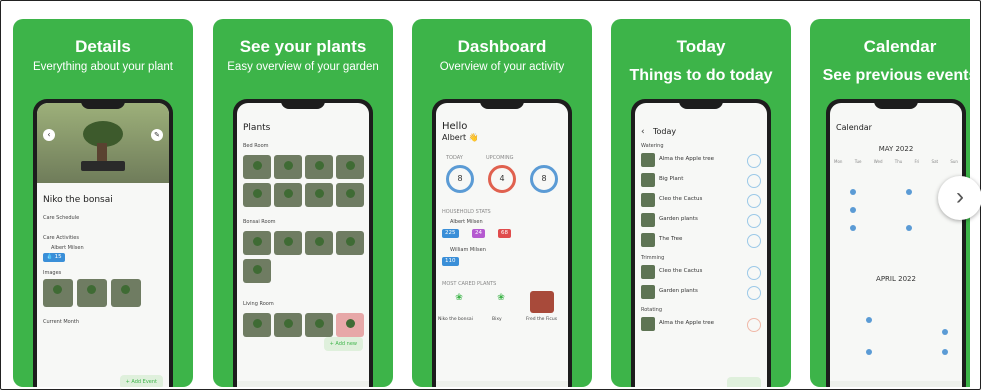 The width and height of the screenshot is (981, 390). I want to click on plant-card, so click(542, 302).